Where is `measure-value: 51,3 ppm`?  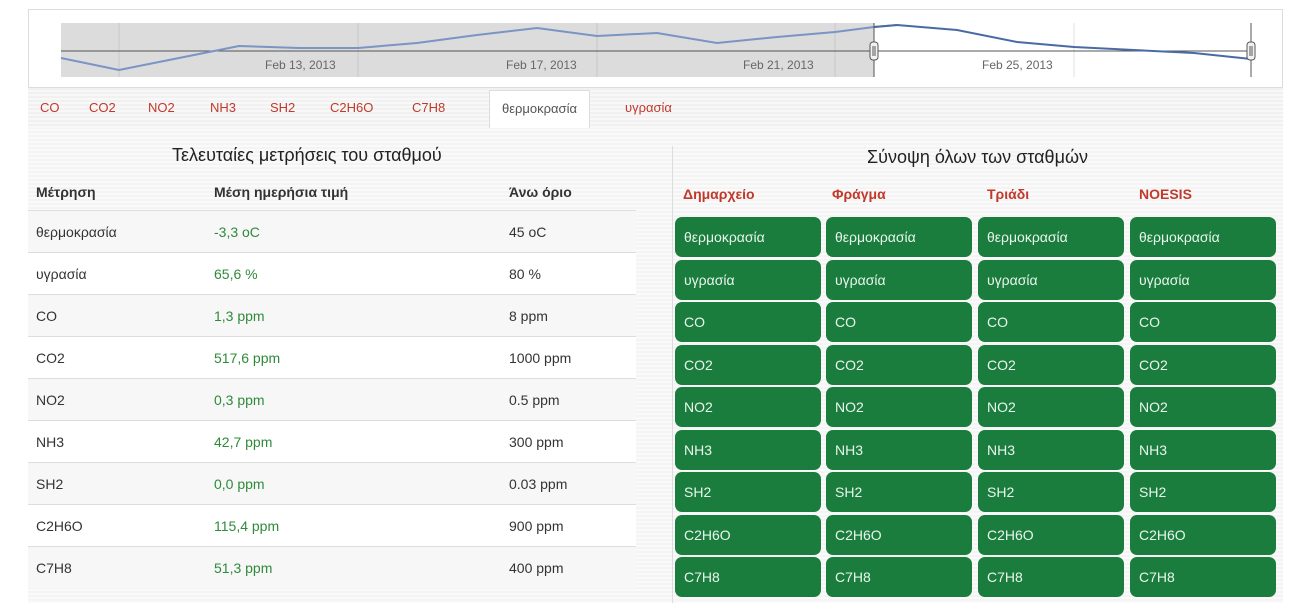 measure-value: 51,3 ppm is located at coordinates (353, 567).